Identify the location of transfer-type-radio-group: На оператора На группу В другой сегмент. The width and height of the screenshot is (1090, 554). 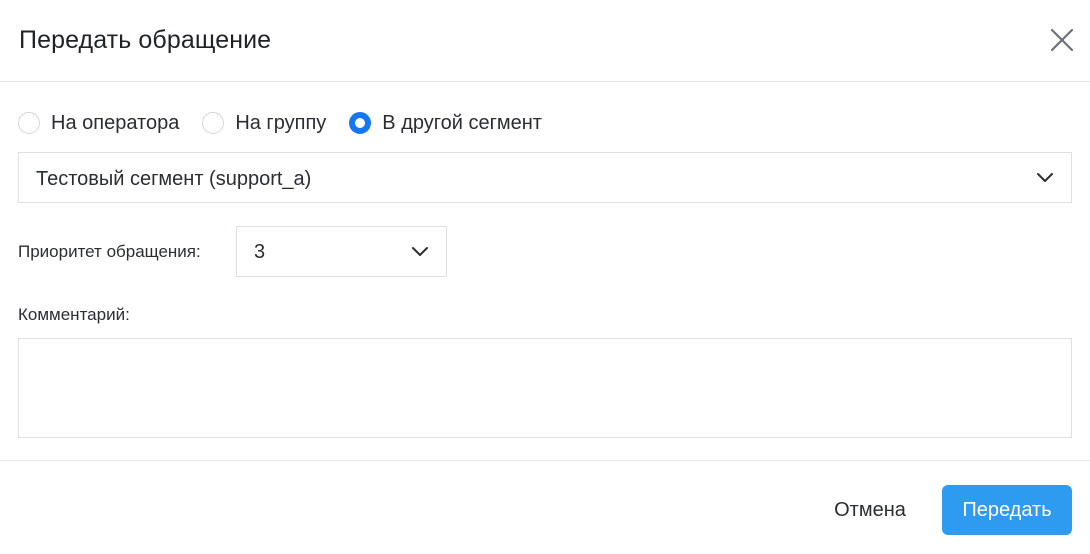
(280, 123).